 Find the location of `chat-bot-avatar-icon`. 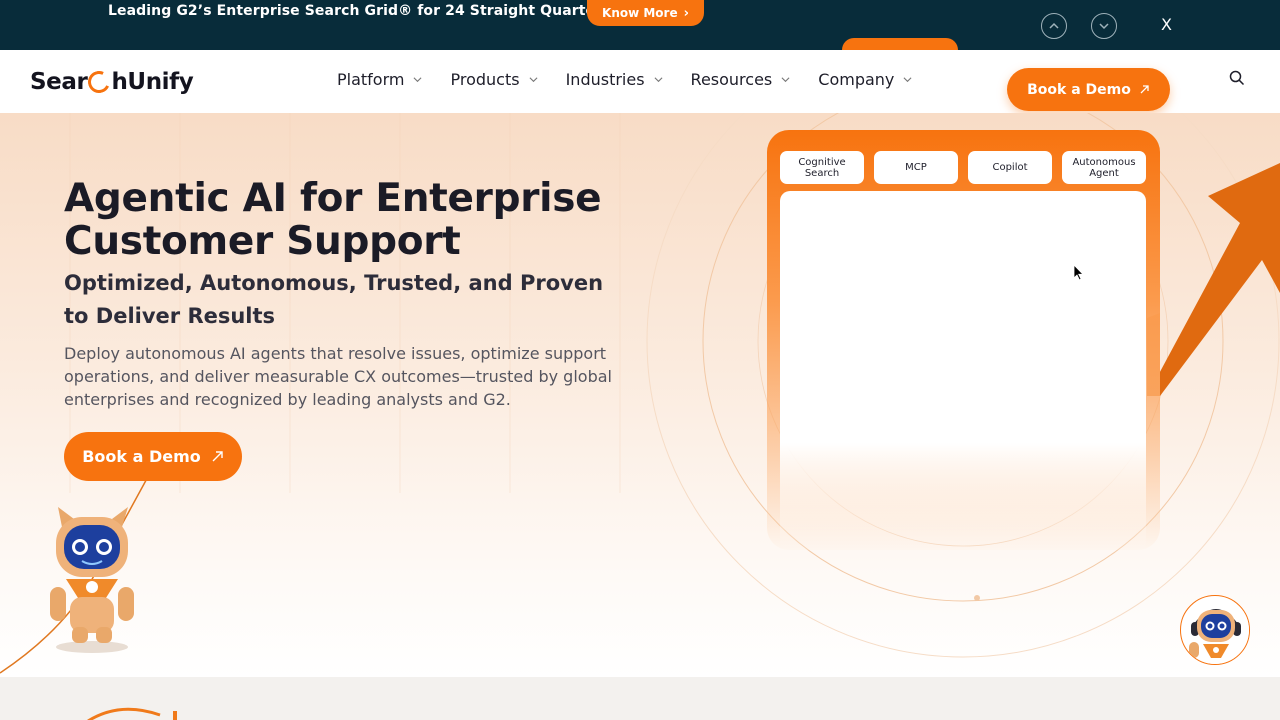

chat-bot-avatar-icon is located at coordinates (1215, 630).